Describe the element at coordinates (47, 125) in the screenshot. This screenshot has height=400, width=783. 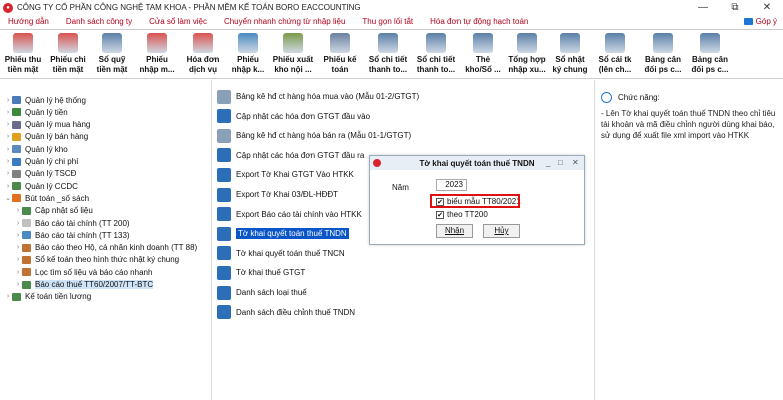
I see `tree-item: › Quản lý mua hàng` at that location.